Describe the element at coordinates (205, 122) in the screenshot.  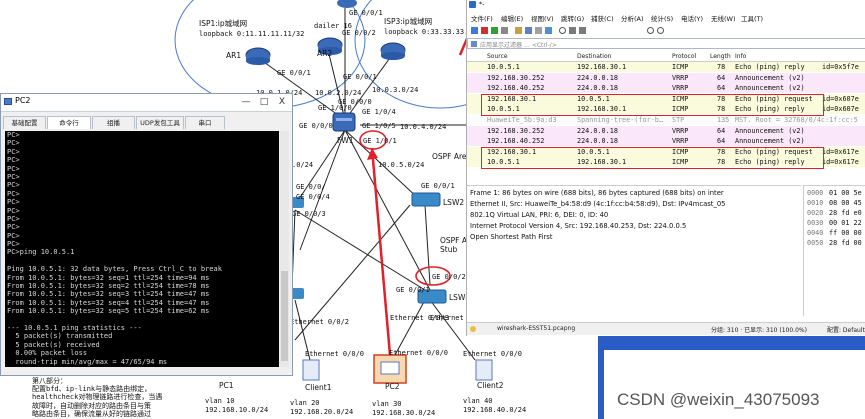
I see `tab-serial: 串口` at that location.